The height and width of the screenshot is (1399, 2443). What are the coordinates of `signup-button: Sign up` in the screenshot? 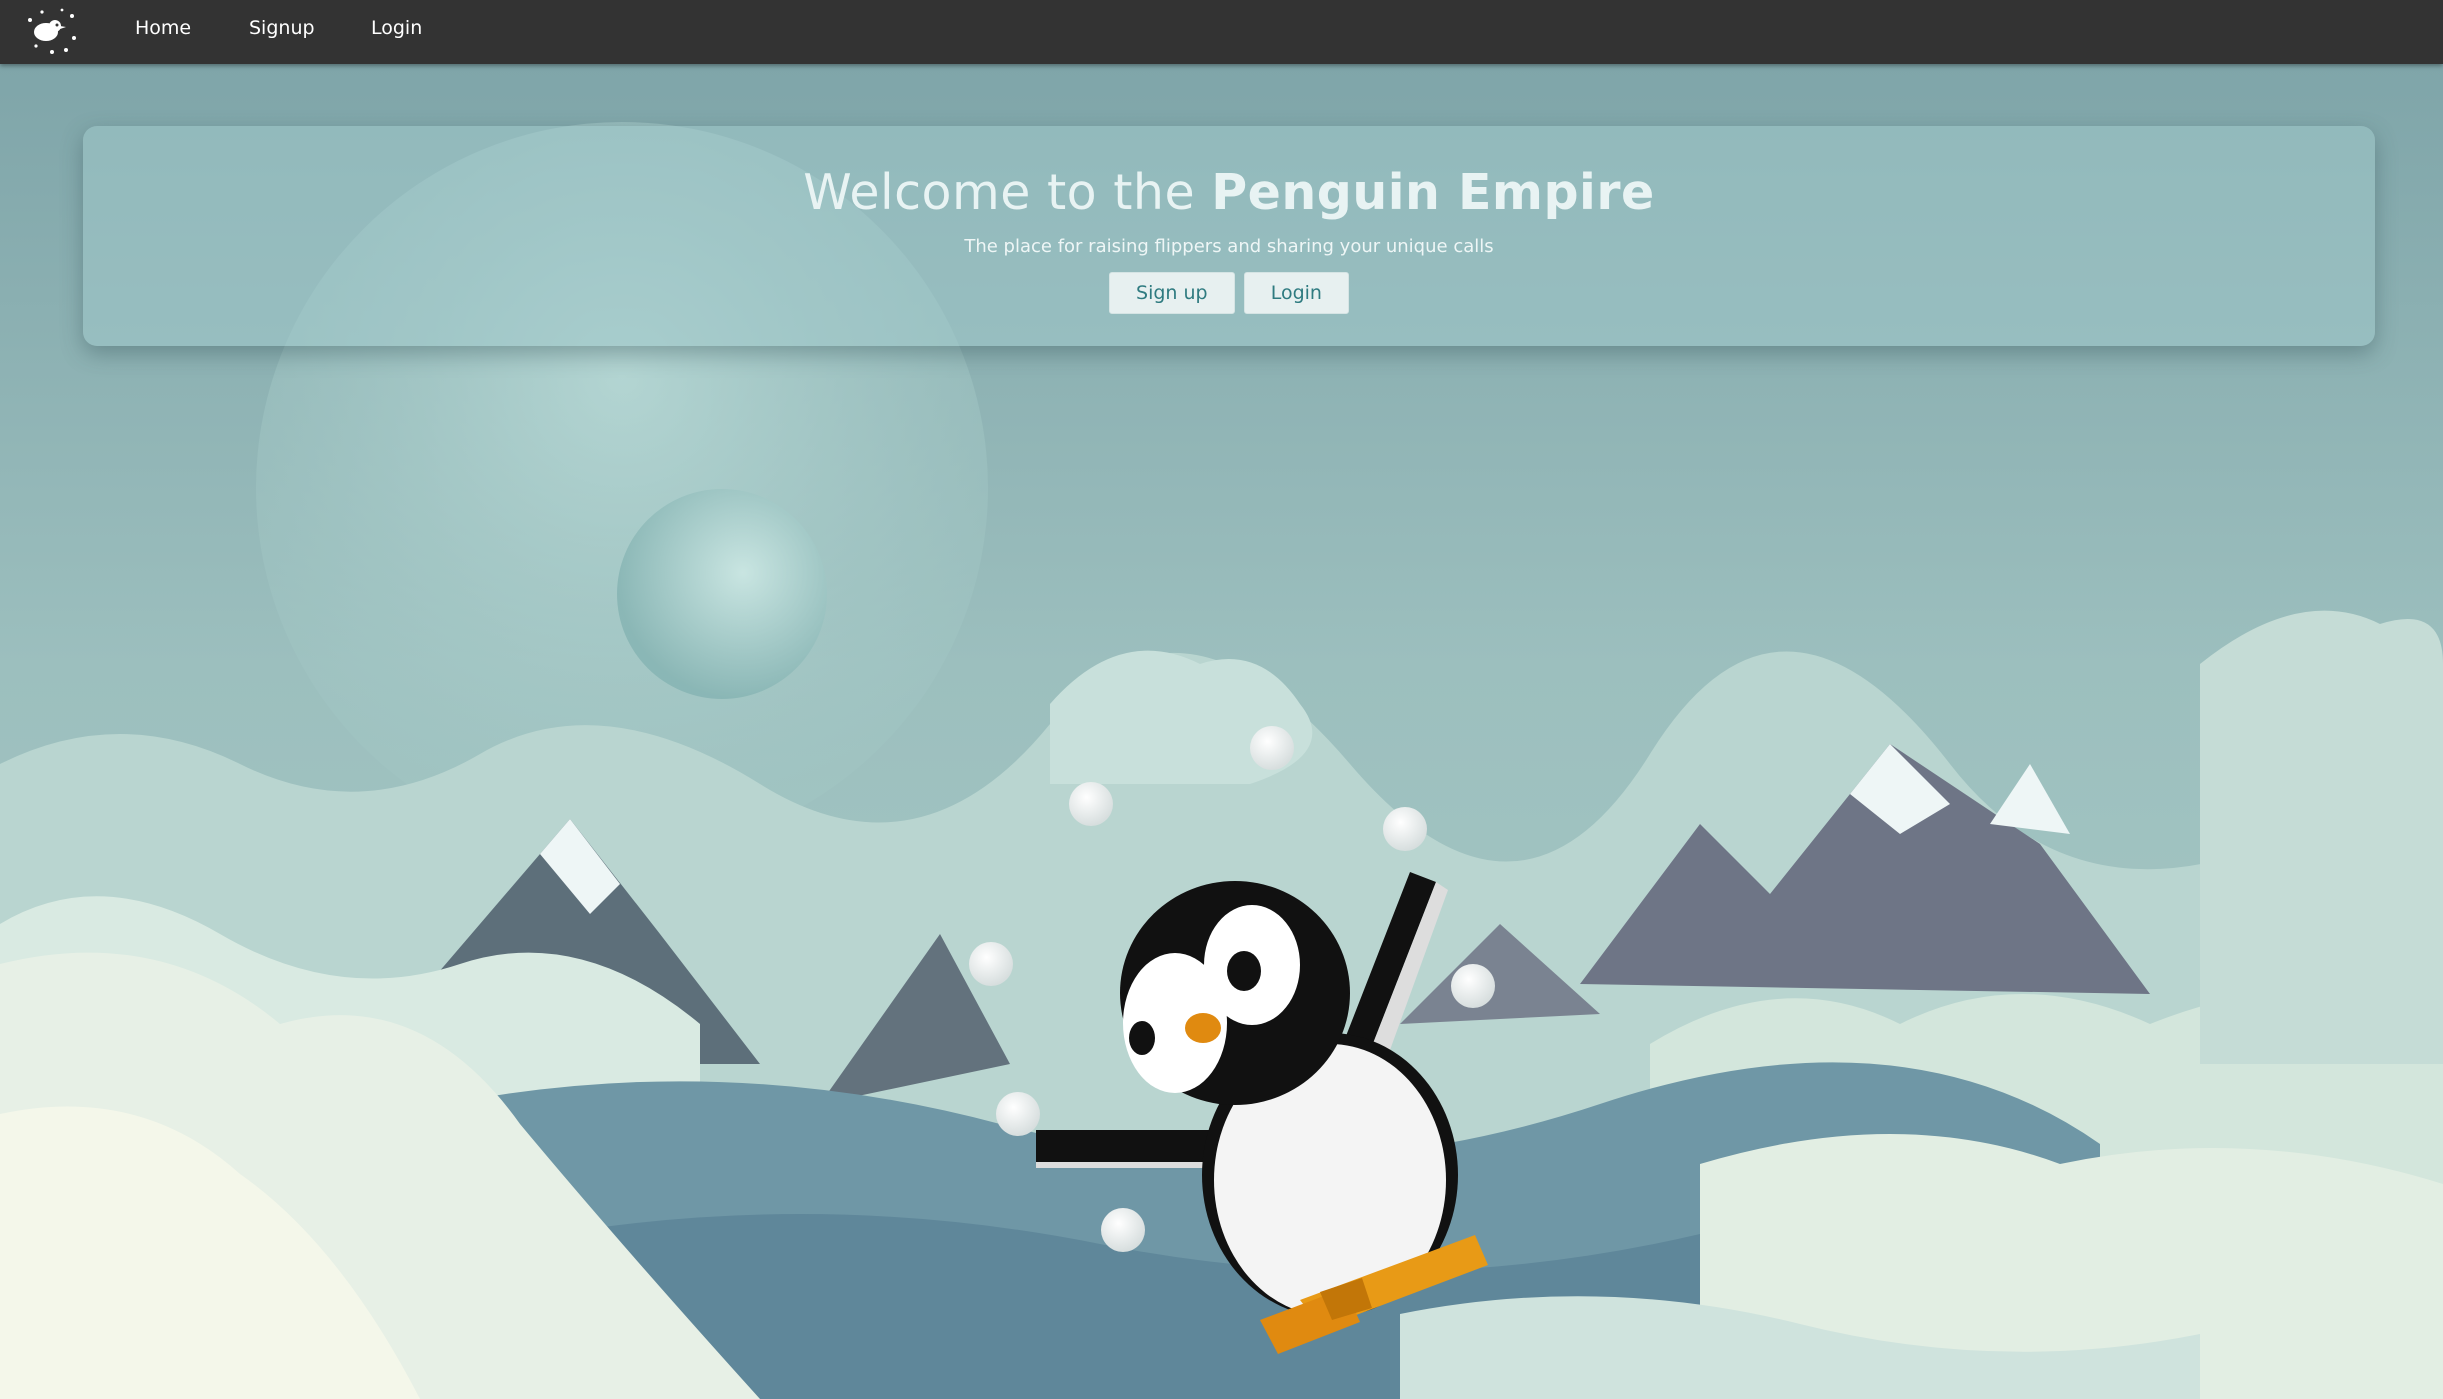 It's located at (1172, 293).